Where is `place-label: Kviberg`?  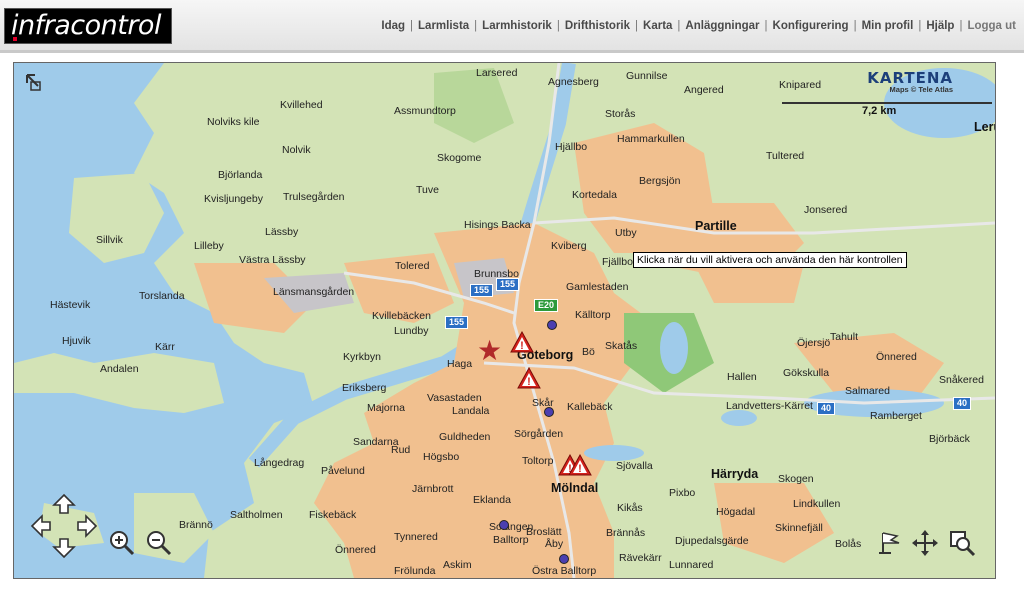
place-label: Kviberg is located at coordinates (569, 246).